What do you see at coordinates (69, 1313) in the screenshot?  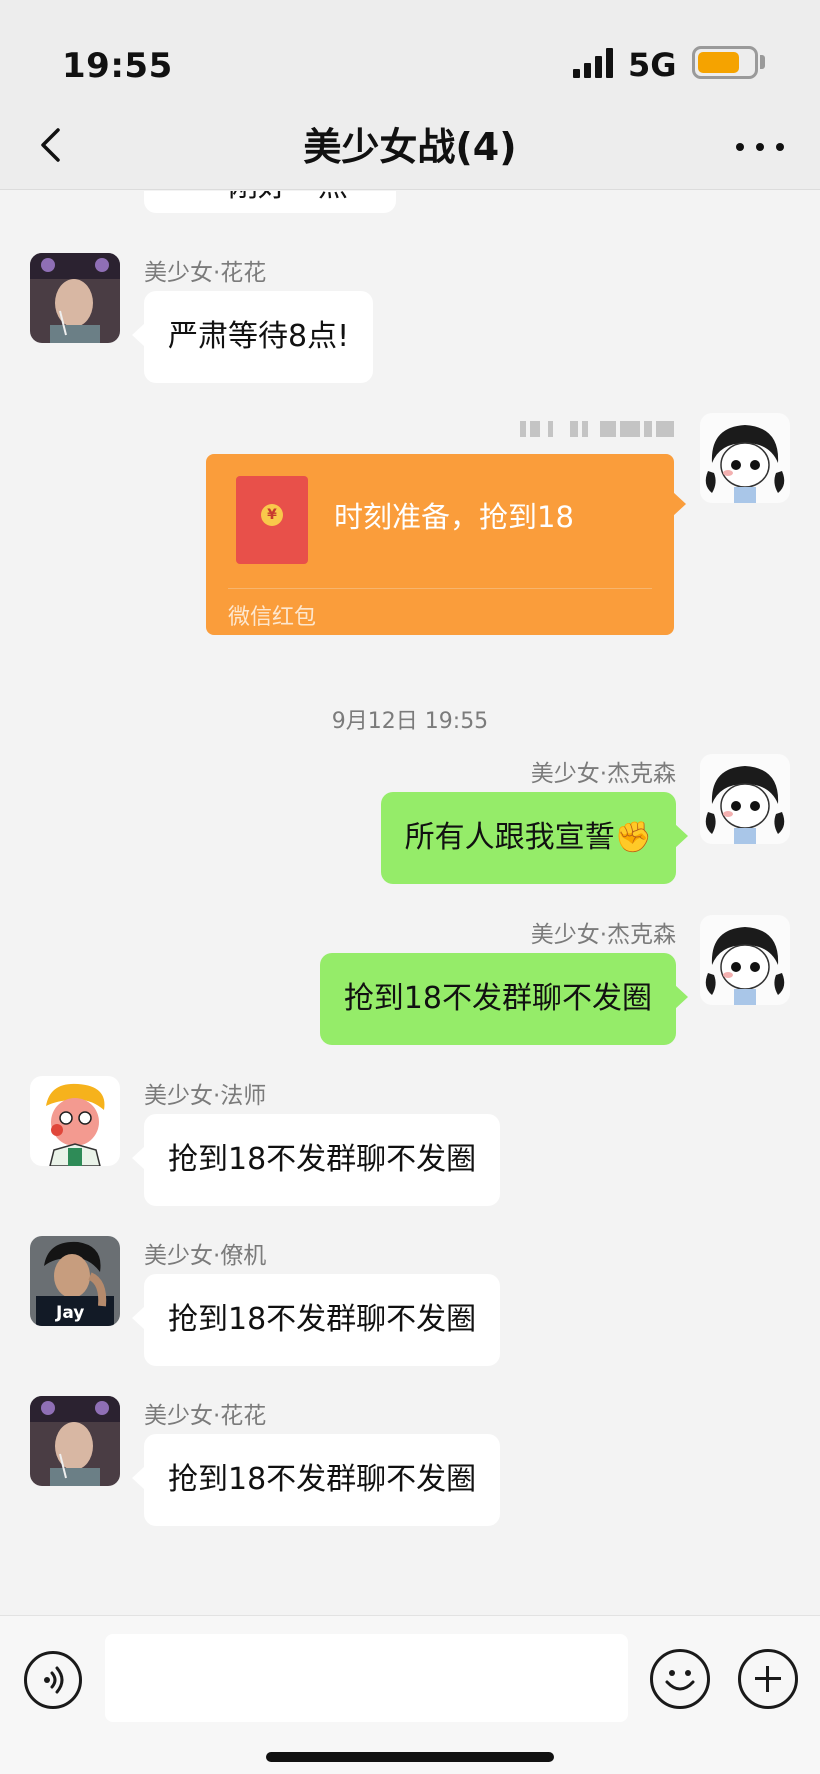 I see `avatar-jay-text: Jay` at bounding box center [69, 1313].